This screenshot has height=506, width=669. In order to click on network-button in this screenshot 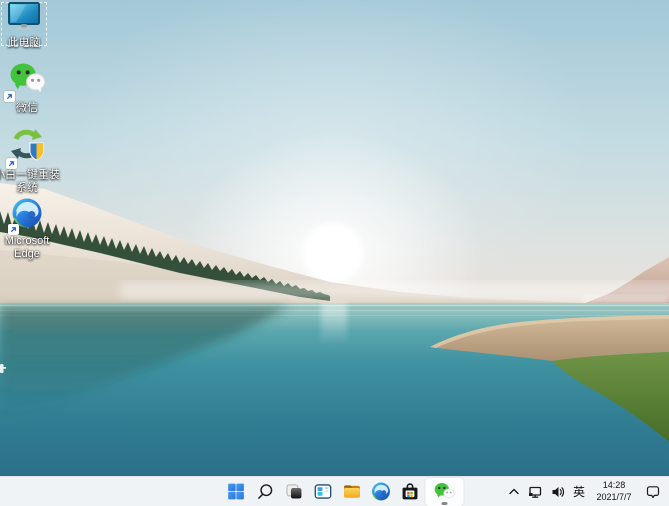, I will do `click(535, 492)`.